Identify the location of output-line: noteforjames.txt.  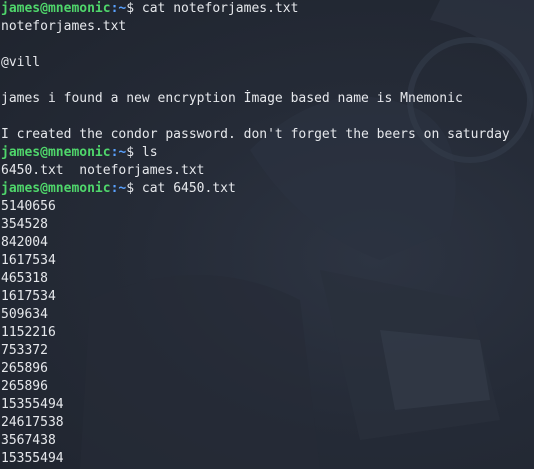
(64, 26).